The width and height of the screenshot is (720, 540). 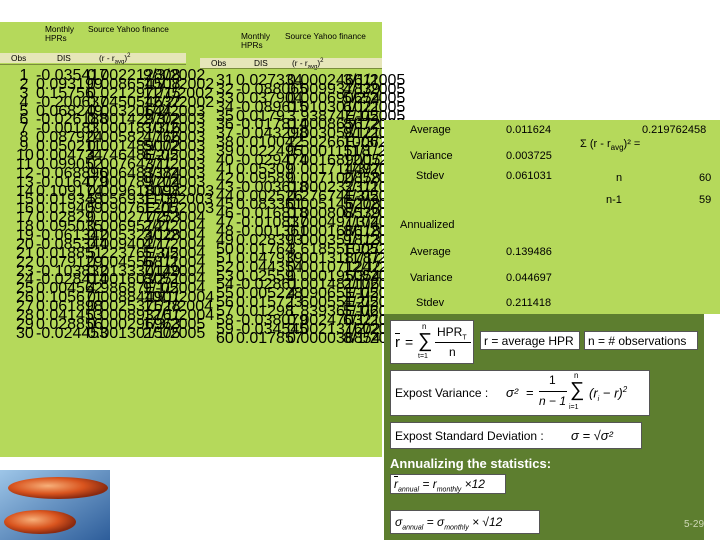 I want to click on annual-sd-text: σannual = σmonthly × √12, so click(x=449, y=523).